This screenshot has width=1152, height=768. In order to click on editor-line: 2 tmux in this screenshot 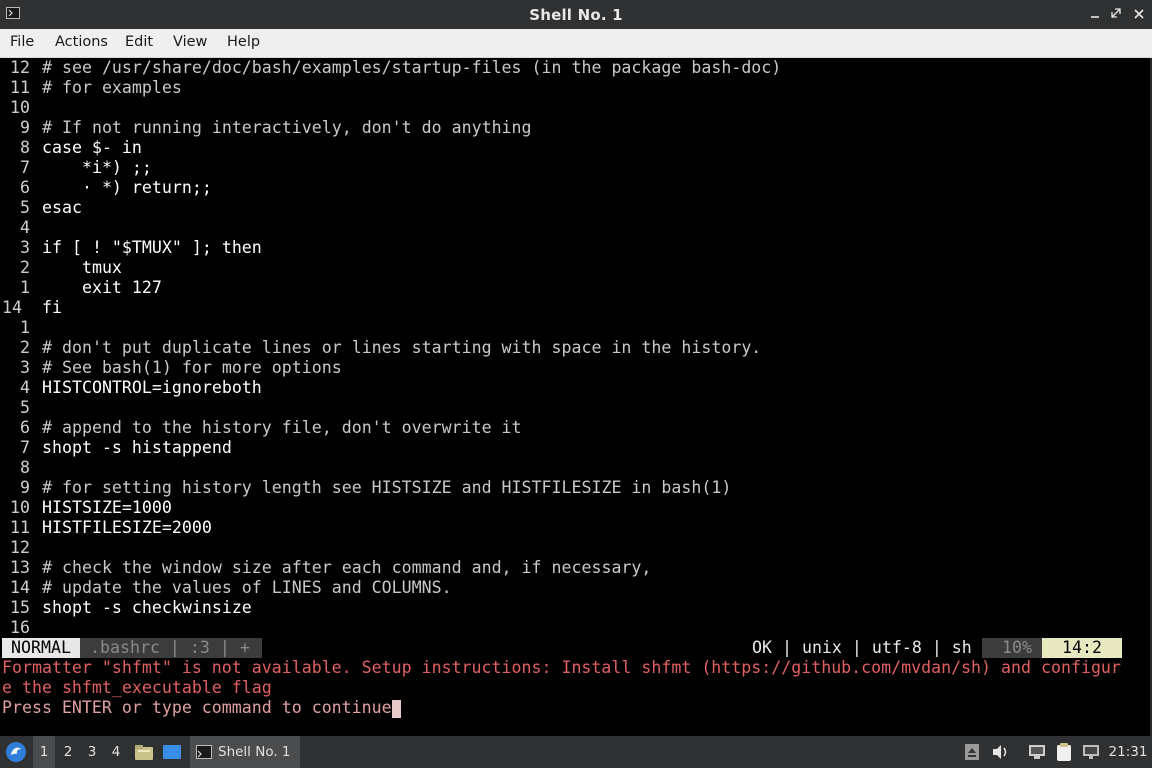, I will do `click(61, 268)`.